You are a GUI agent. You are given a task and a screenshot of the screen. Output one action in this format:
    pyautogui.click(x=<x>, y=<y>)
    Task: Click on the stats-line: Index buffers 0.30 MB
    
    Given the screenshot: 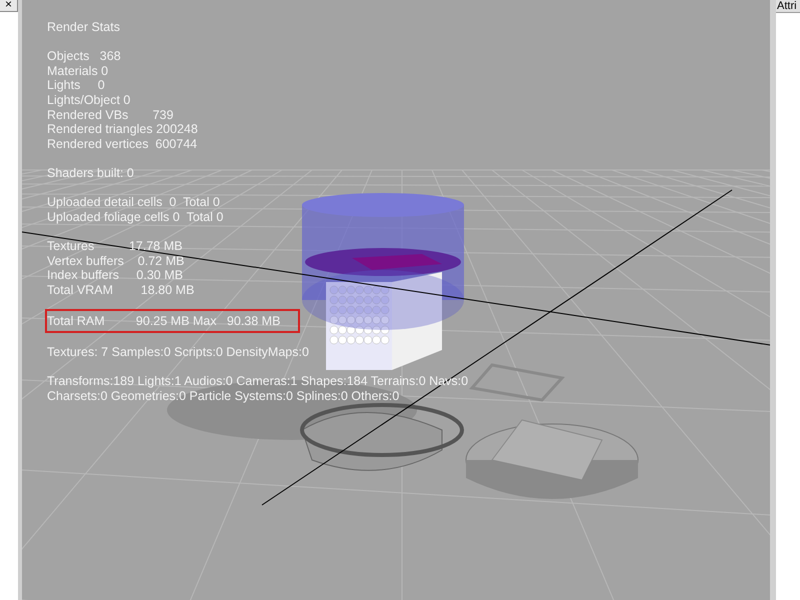 What is the action you would take?
    pyautogui.click(x=115, y=275)
    